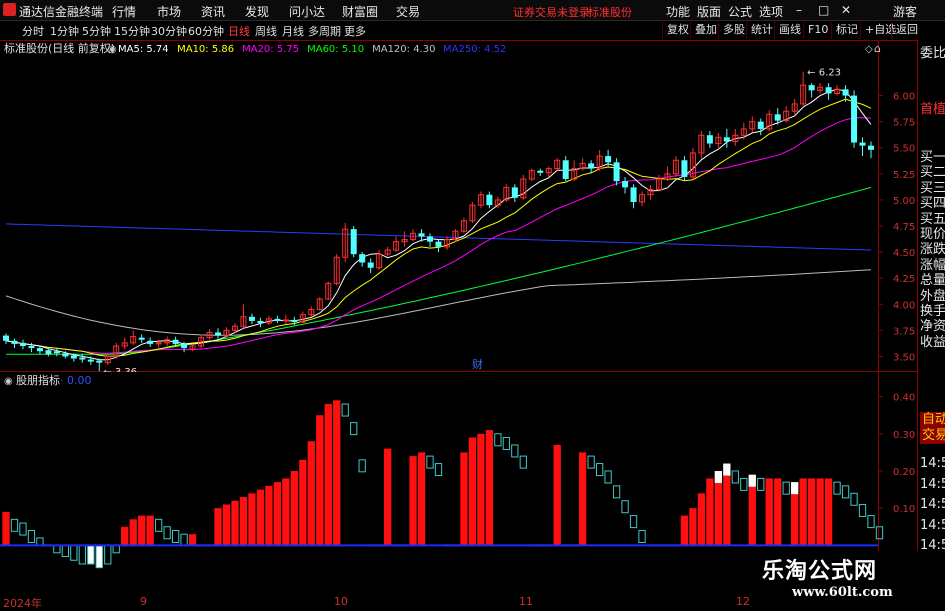 The width and height of the screenshot is (945, 611). I want to click on menu-discover: 发现, so click(257, 11).